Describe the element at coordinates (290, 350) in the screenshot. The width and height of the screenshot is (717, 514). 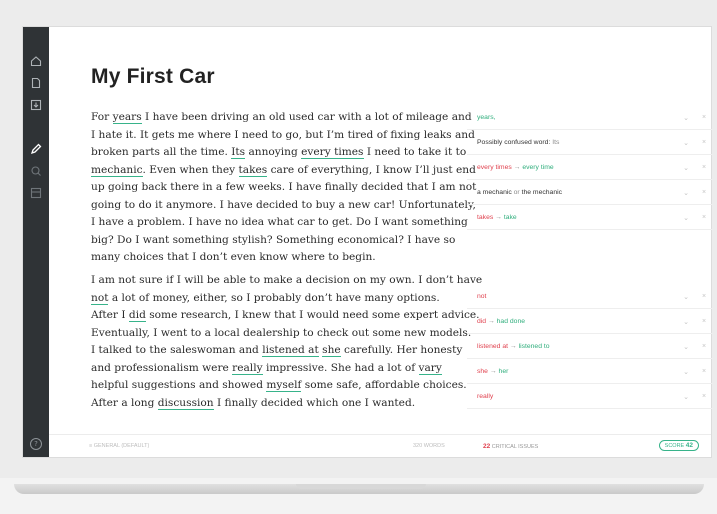
I see `flagged-word: listened at` at that location.